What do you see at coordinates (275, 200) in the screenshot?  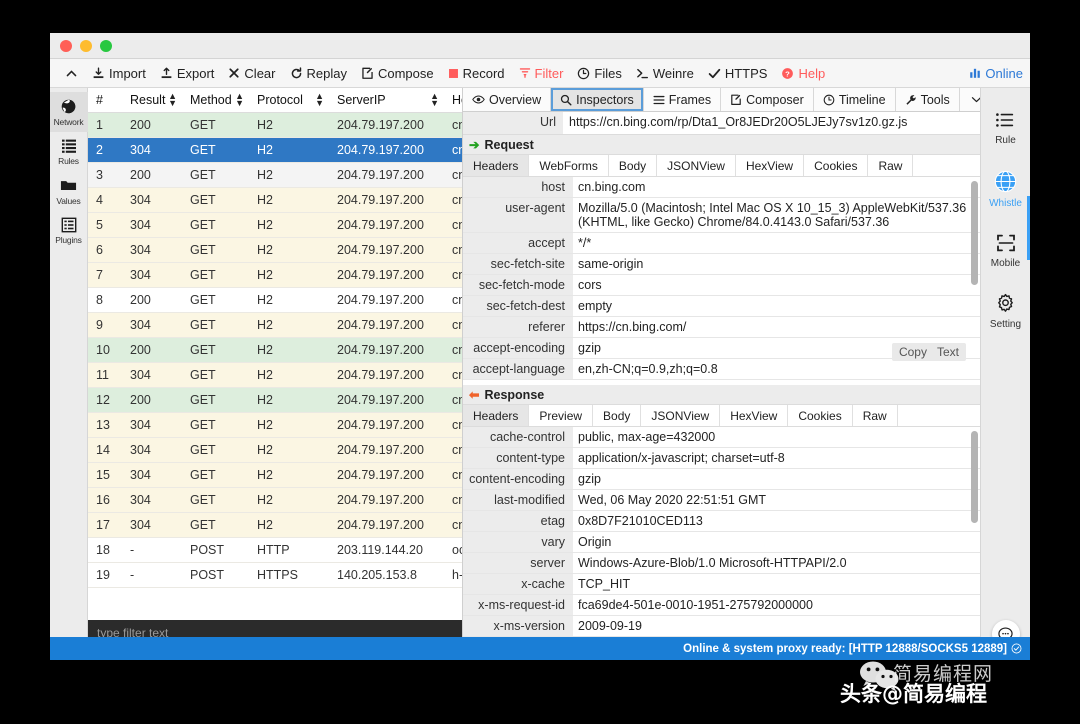 I see `table-row: 4304GETH2204.79.197.200cn` at bounding box center [275, 200].